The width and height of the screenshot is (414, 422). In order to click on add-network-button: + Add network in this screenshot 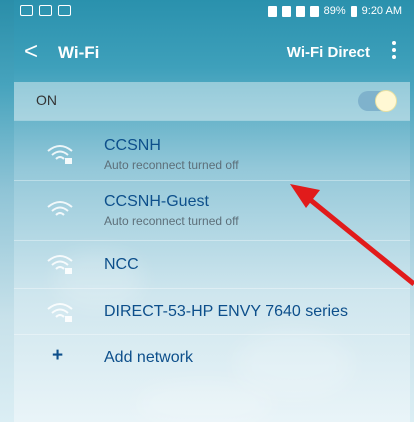, I will do `click(212, 357)`.